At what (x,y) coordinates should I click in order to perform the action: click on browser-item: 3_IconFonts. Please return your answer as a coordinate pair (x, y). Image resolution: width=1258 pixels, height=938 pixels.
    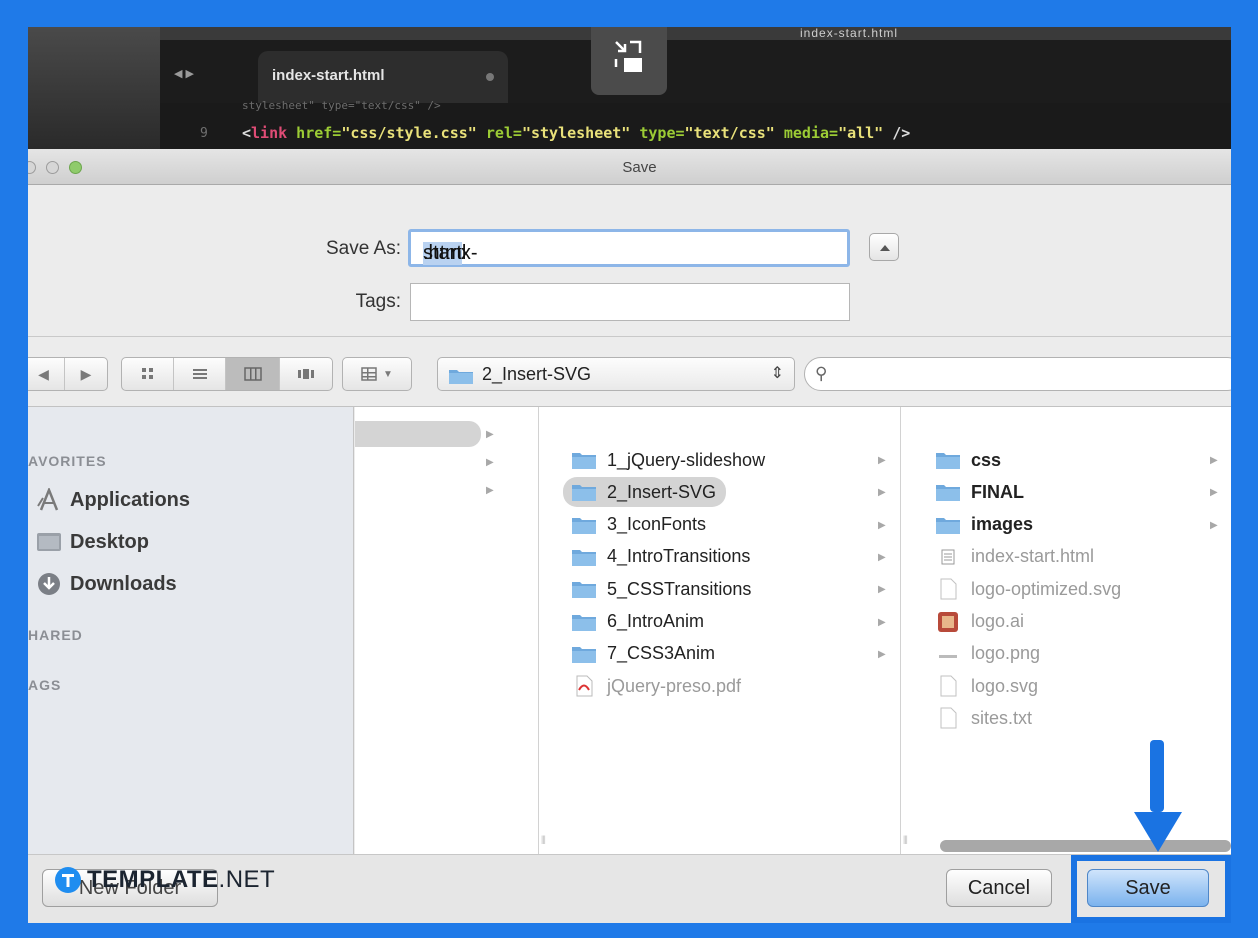
    Looking at the image, I should click on (634, 525).